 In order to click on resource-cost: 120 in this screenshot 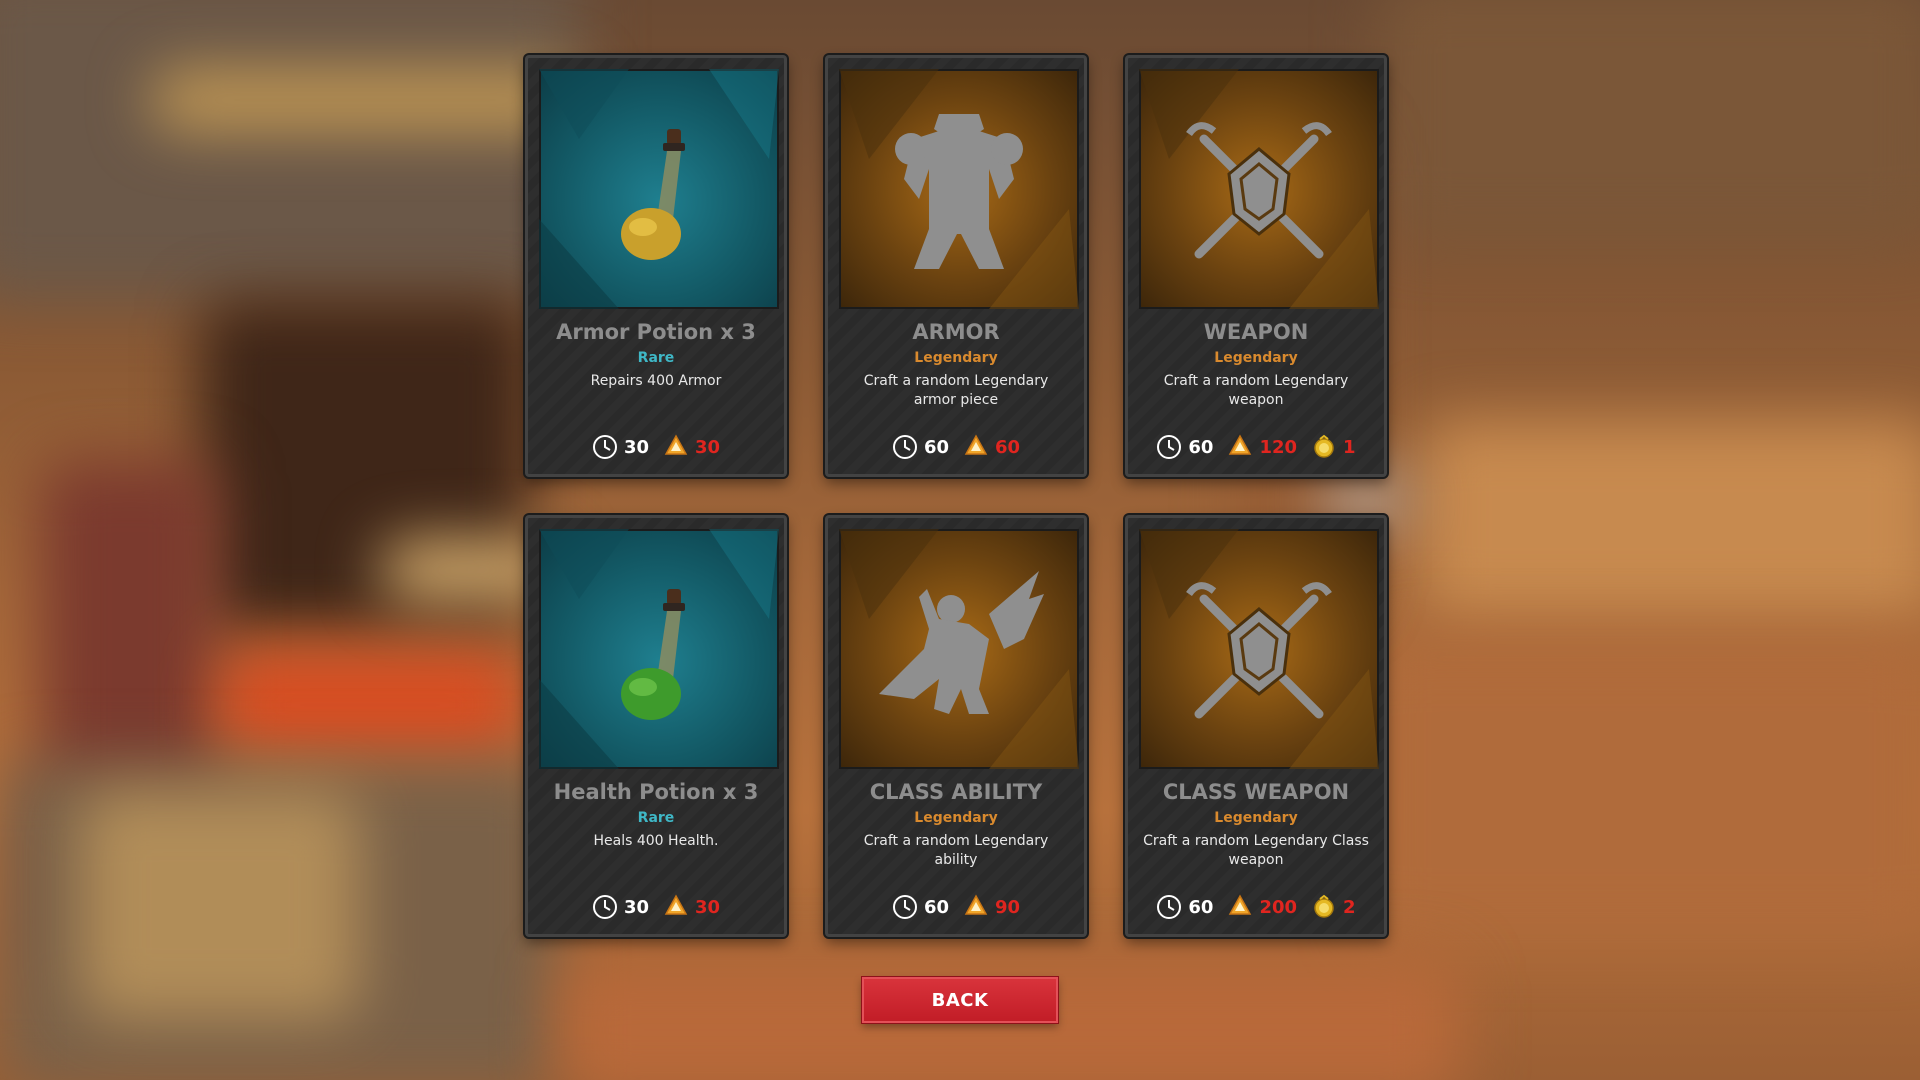, I will do `click(1262, 447)`.